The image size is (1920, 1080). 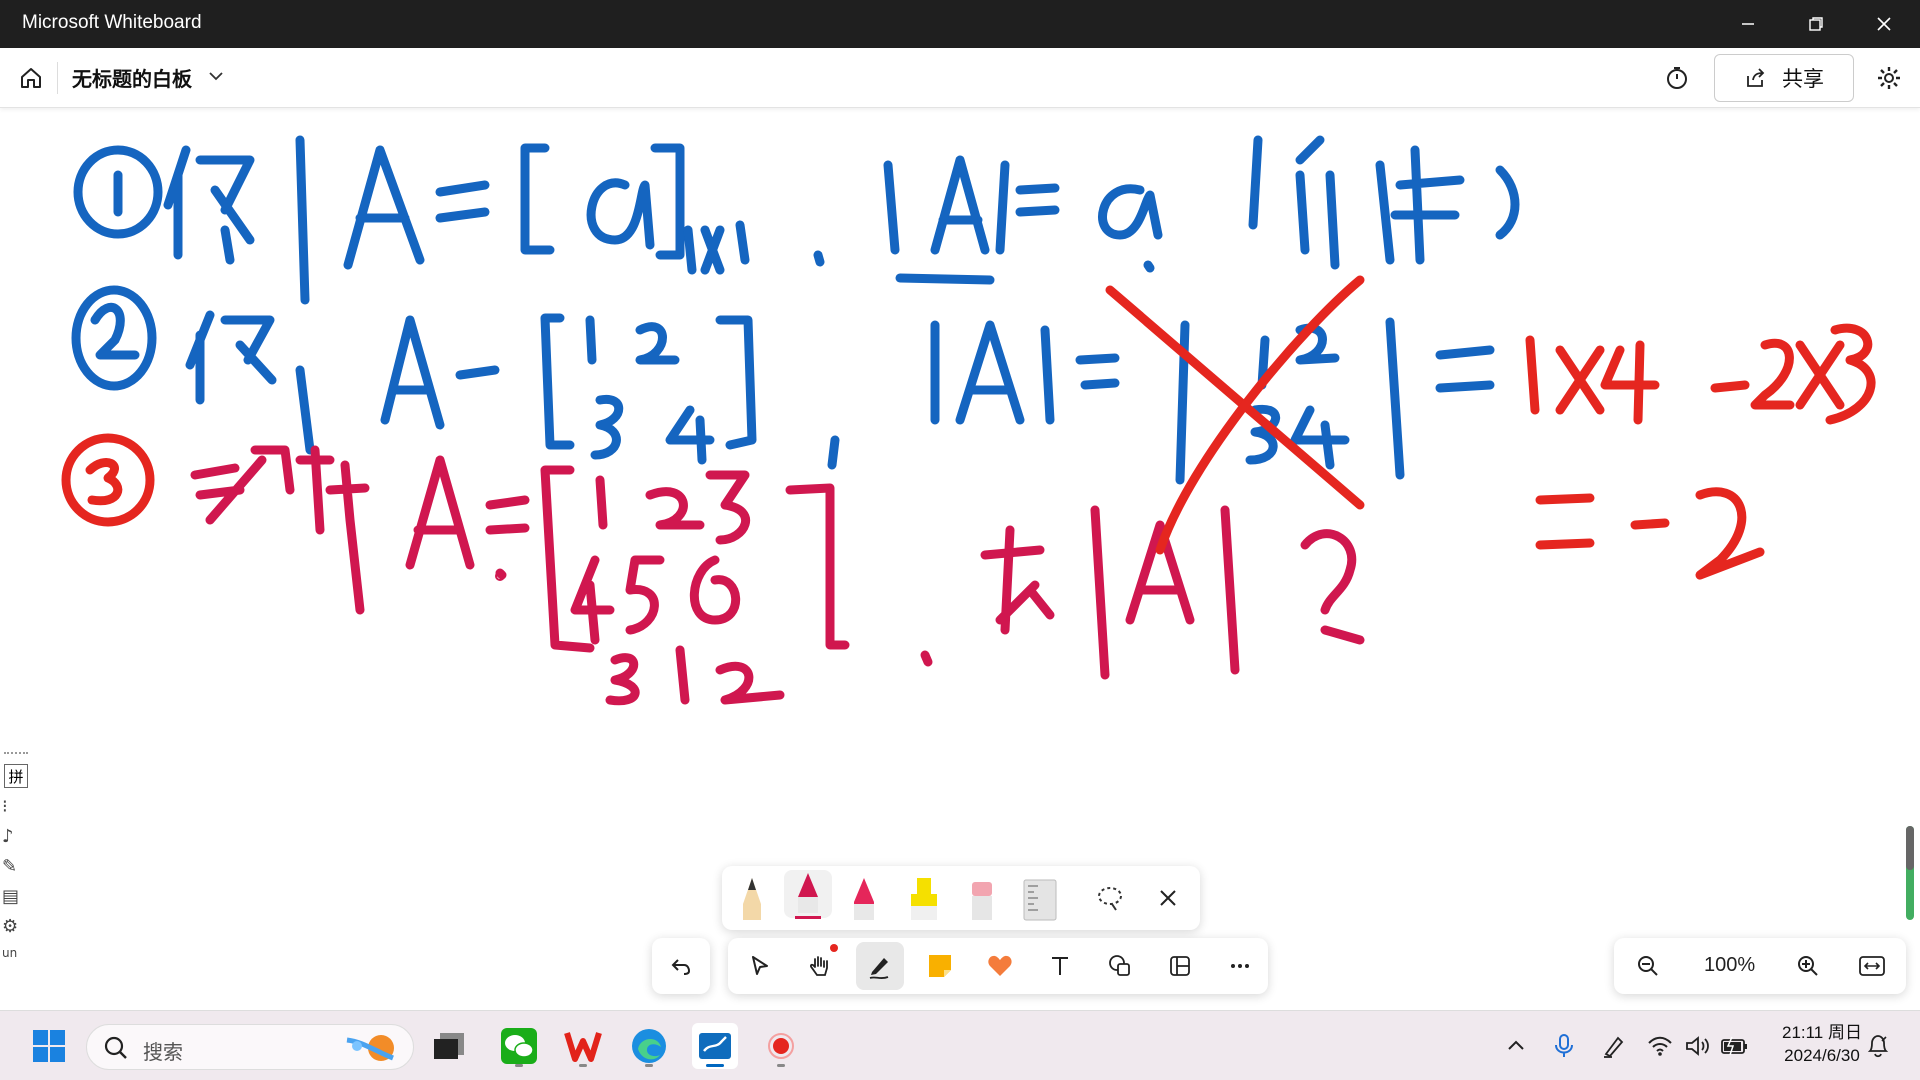 I want to click on more-icon, so click(x=1240, y=966).